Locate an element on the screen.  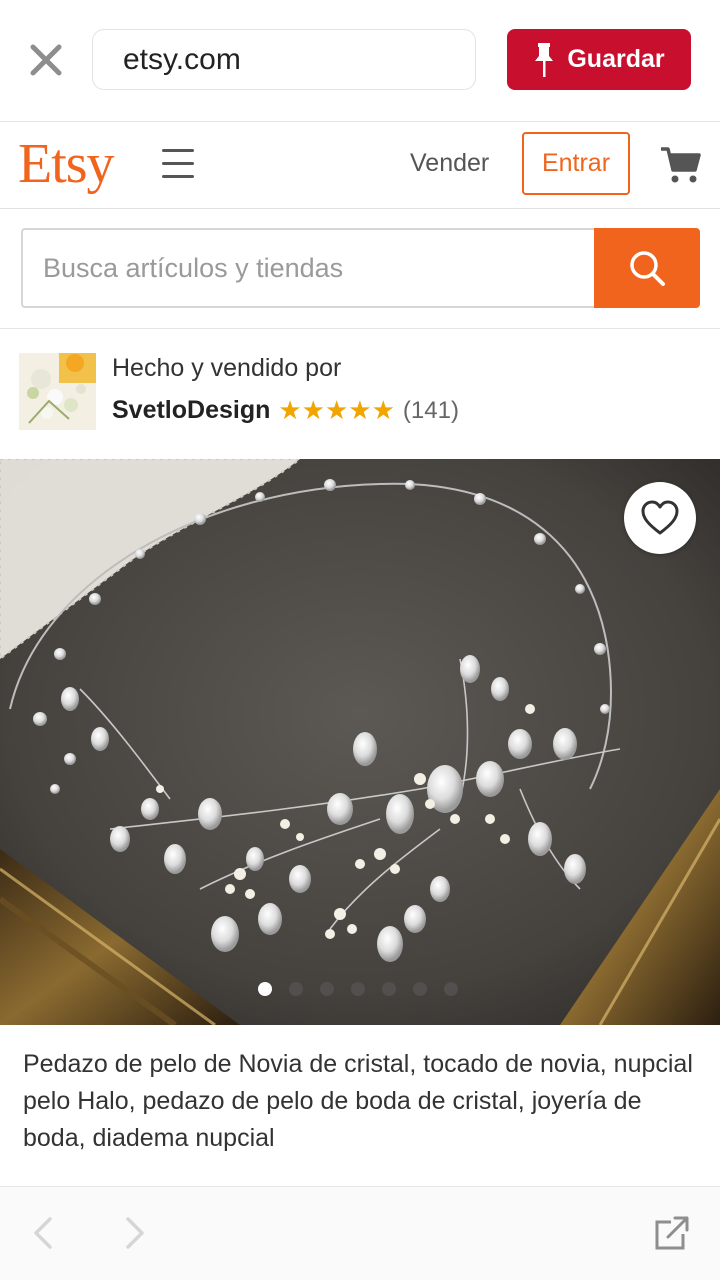
sell-link: Vender is located at coordinates (449, 163).